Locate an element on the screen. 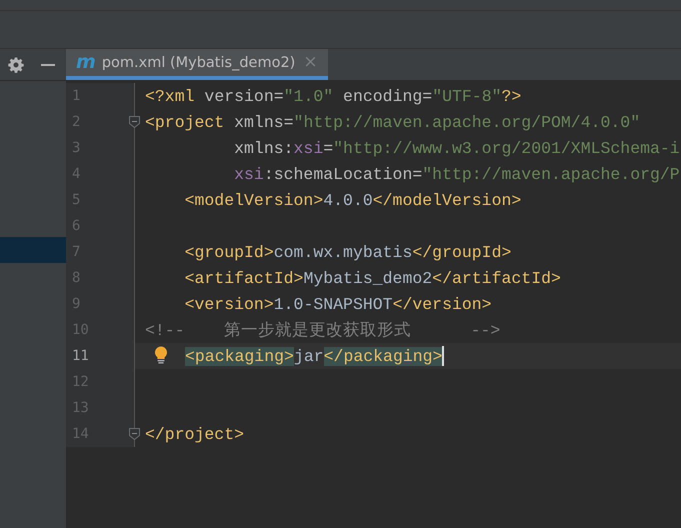  tab-label: pom.xml (Mybatis_demo2) is located at coordinates (199, 62).